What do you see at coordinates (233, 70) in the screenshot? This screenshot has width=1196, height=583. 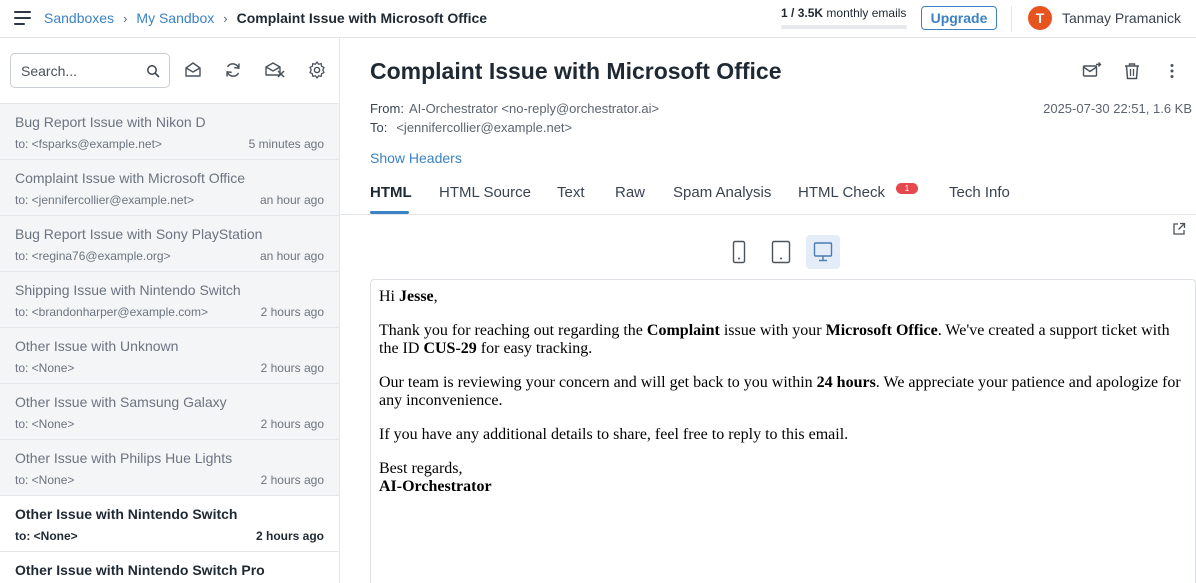 I see `refresh-icon` at bounding box center [233, 70].